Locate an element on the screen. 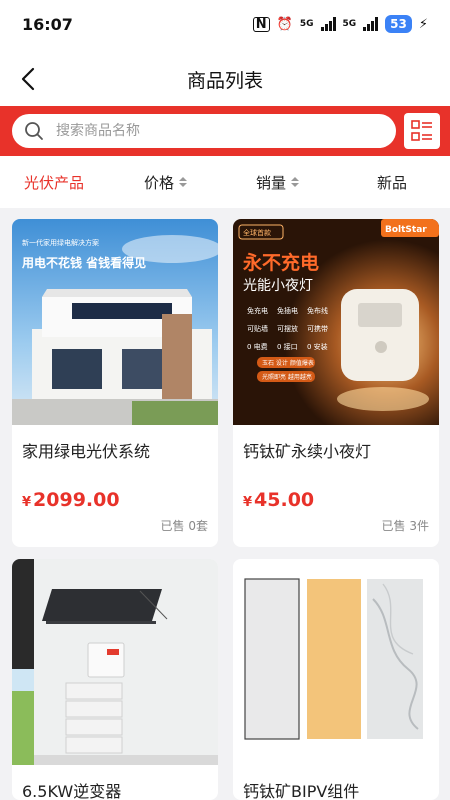 The width and height of the screenshot is (450, 800). product-image: 新一代家用绿电解决方案 用电不花钱 省钱看得见 is located at coordinates (115, 322).